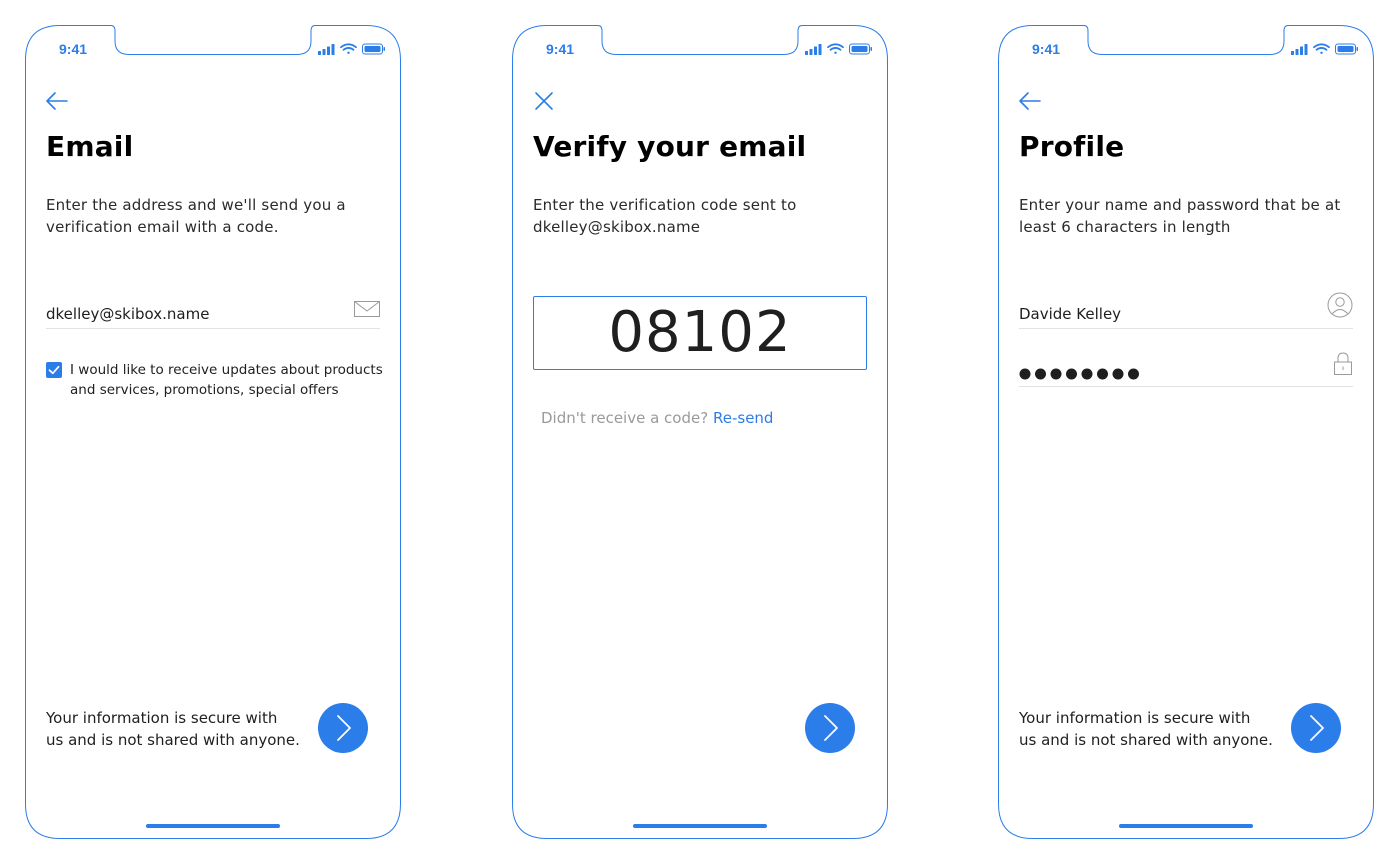  I want to click on description-line: Enter the address and we'll send you a, so click(196, 205).